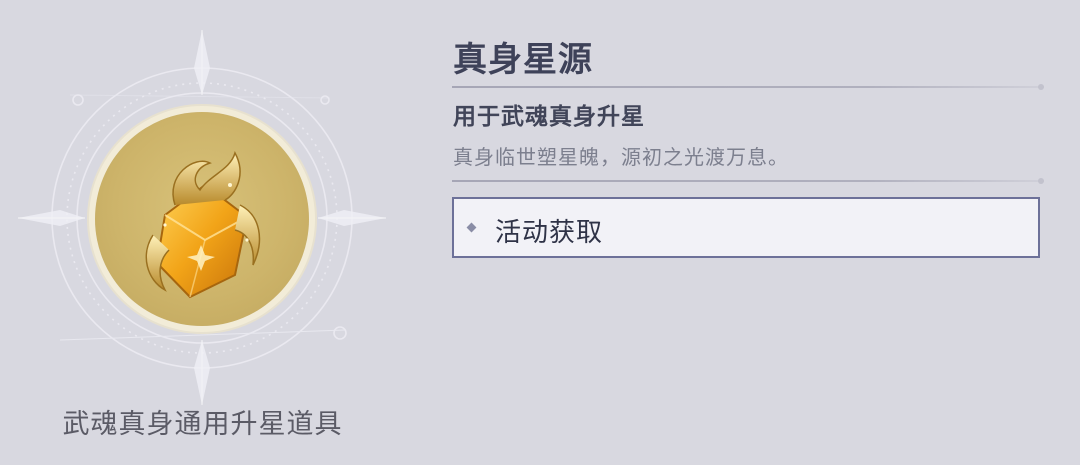 The height and width of the screenshot is (465, 1080). I want to click on item-title: 真身星源, so click(523, 60).